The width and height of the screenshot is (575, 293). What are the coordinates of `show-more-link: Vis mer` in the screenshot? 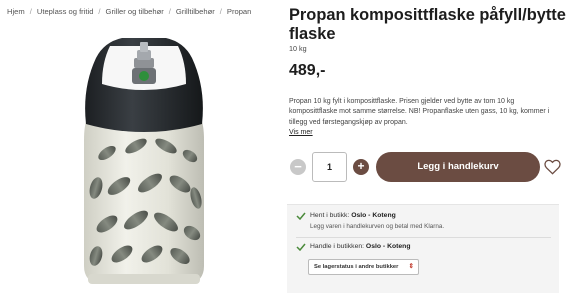 It's located at (301, 132).